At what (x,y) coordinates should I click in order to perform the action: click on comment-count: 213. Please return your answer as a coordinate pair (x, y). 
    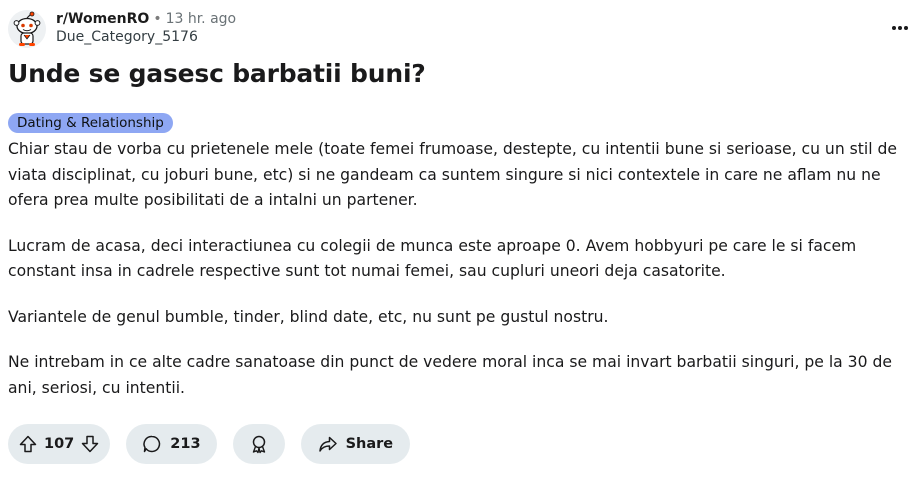
    Looking at the image, I should click on (185, 444).